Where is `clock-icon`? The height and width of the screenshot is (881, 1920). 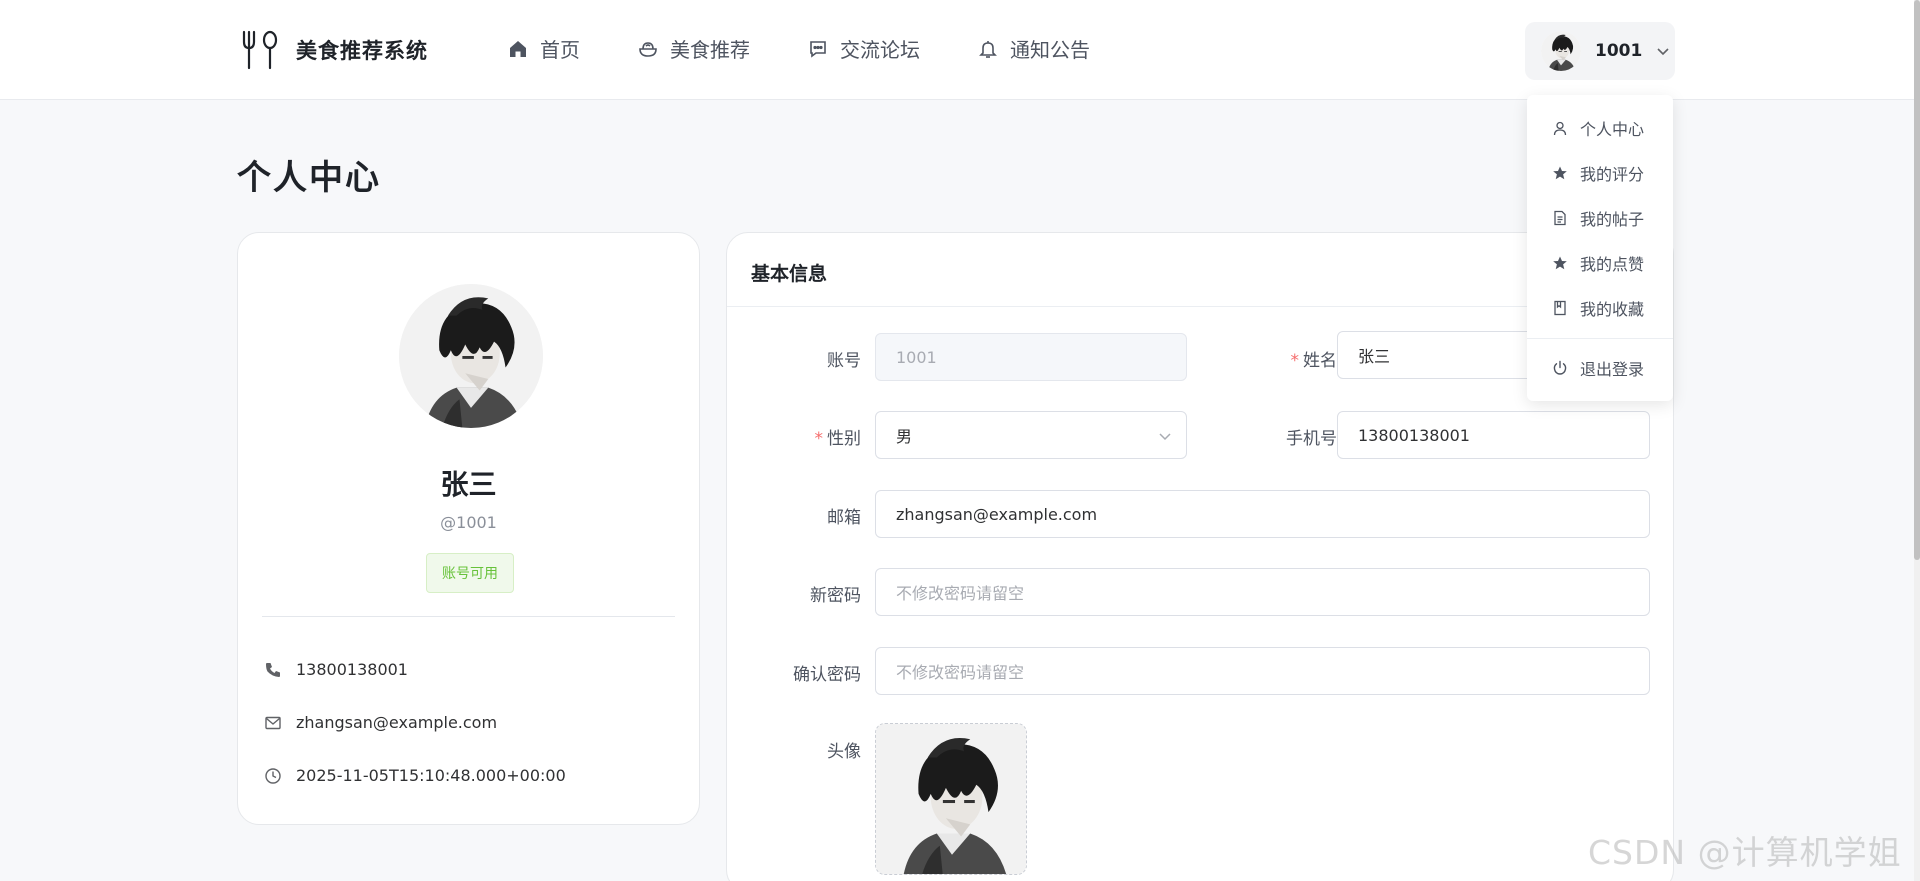
clock-icon is located at coordinates (273, 775).